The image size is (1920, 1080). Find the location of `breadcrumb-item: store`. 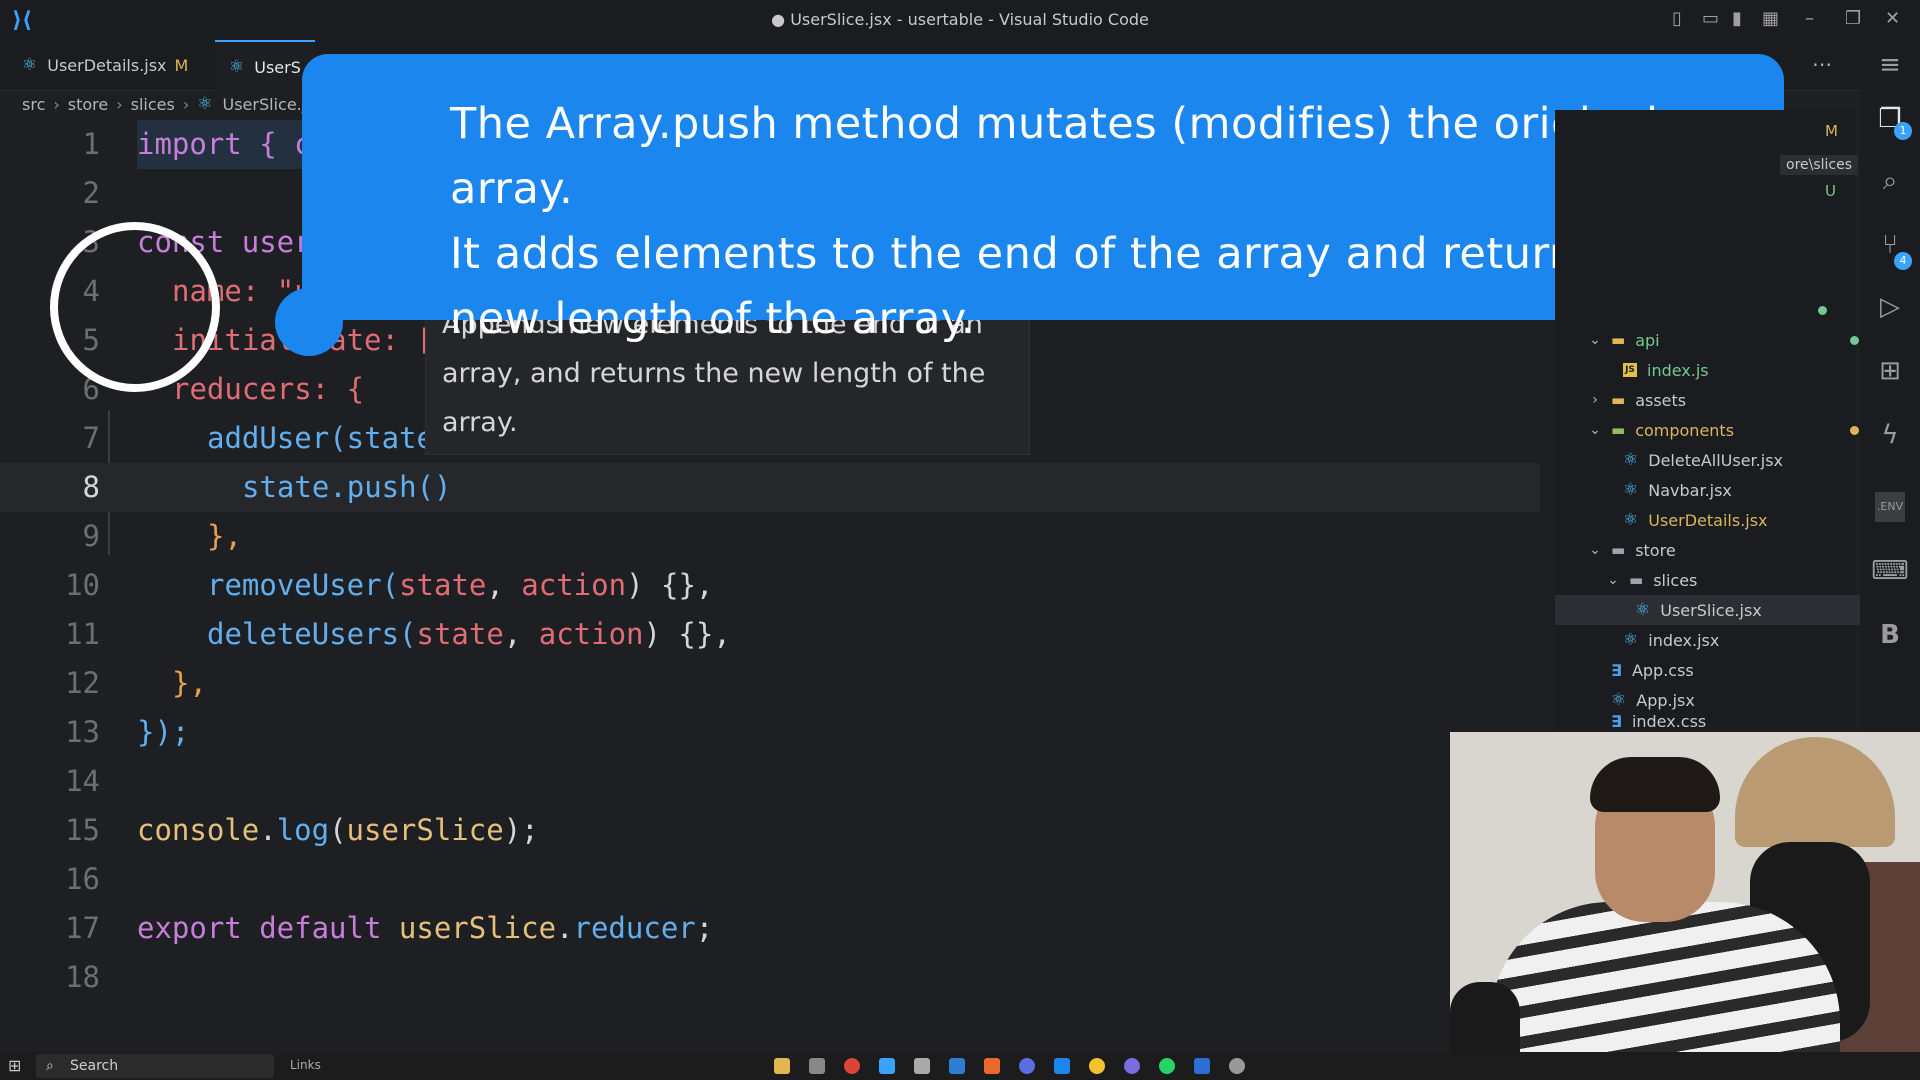

breadcrumb-item: store is located at coordinates (88, 104).